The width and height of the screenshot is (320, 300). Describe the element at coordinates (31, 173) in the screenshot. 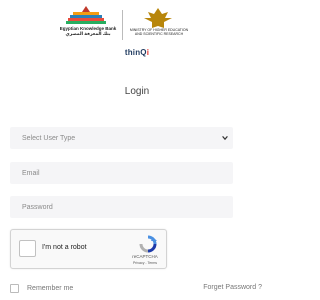

I see `email-placeholder: Email` at that location.